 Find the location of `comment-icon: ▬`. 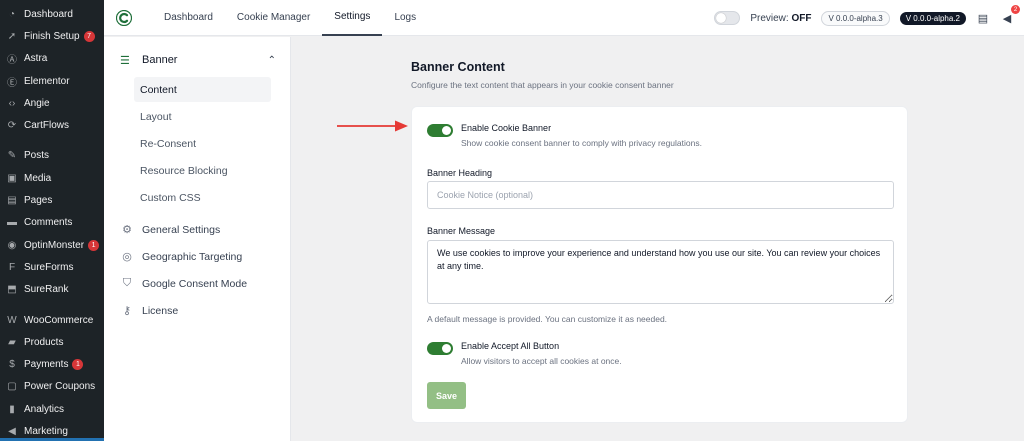

comment-icon: ▬ is located at coordinates (12, 223).